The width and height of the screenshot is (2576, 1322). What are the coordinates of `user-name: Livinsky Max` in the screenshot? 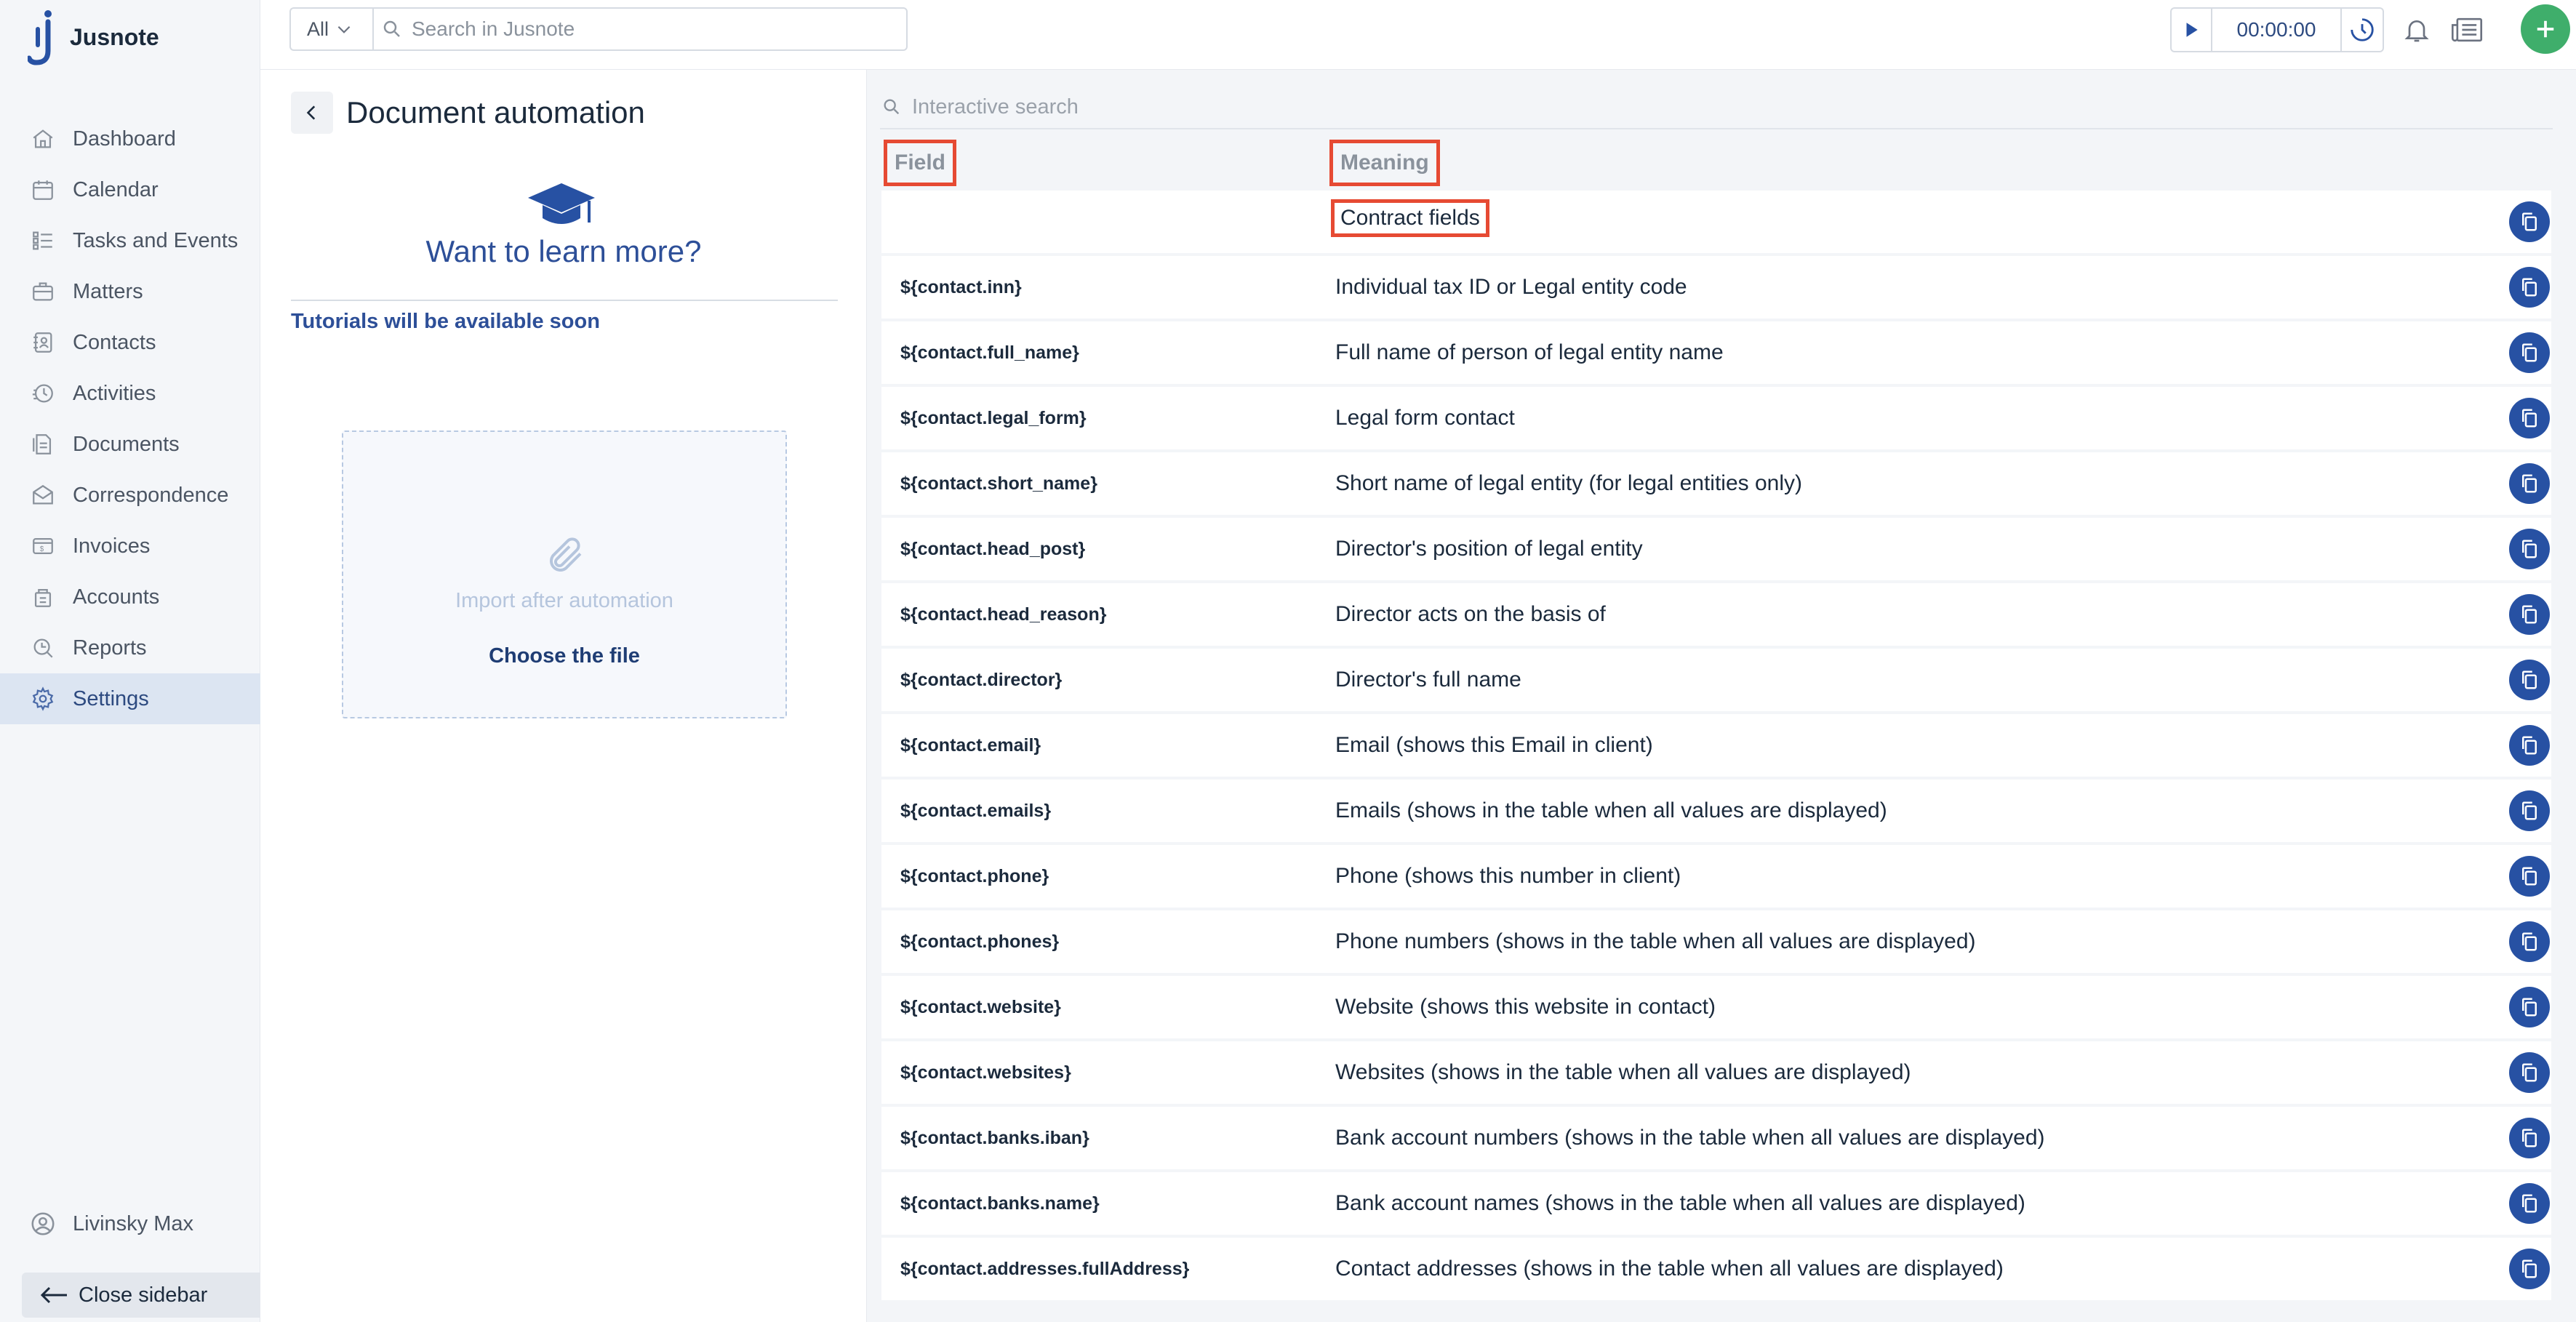 It's located at (133, 1223).